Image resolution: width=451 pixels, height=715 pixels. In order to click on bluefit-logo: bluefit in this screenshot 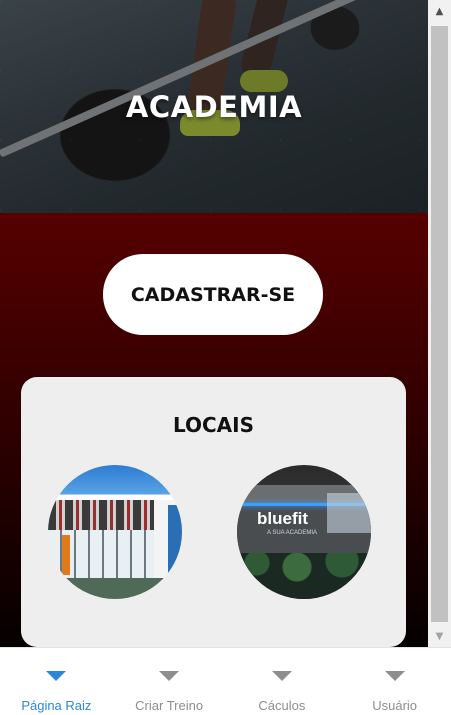, I will do `click(282, 518)`.